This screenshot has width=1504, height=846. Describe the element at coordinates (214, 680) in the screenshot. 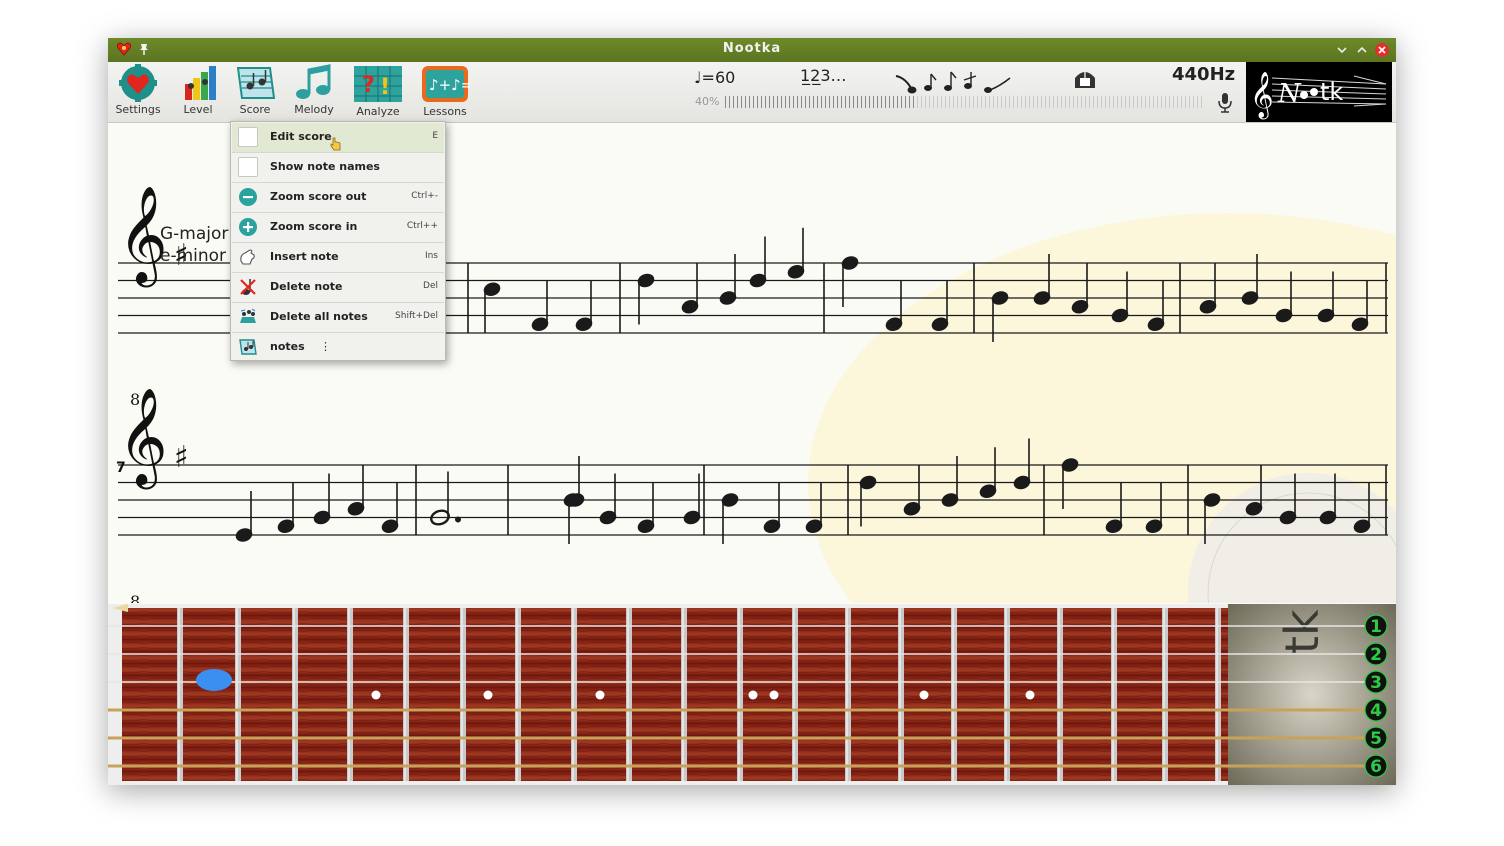

I see `selected-note-marker` at that location.